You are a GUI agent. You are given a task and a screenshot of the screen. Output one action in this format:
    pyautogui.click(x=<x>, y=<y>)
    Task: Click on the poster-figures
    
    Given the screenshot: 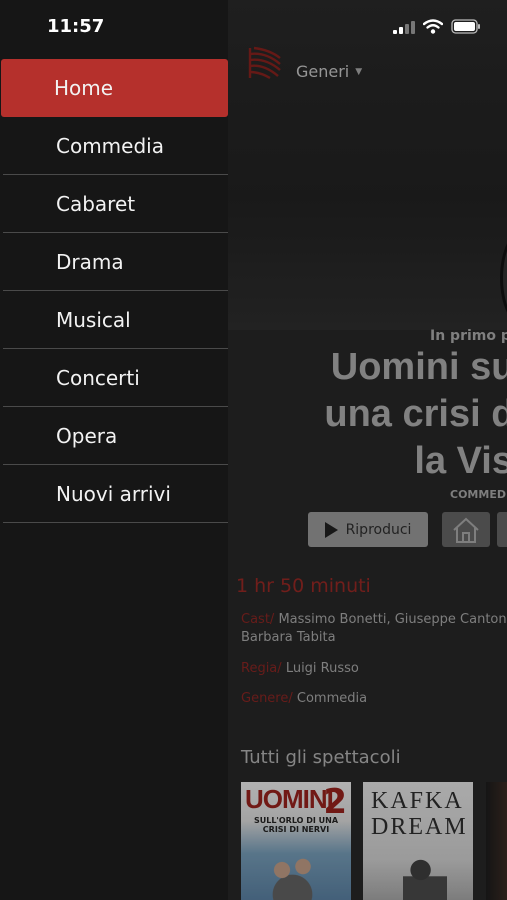 What is the action you would take?
    pyautogui.click(x=296, y=871)
    